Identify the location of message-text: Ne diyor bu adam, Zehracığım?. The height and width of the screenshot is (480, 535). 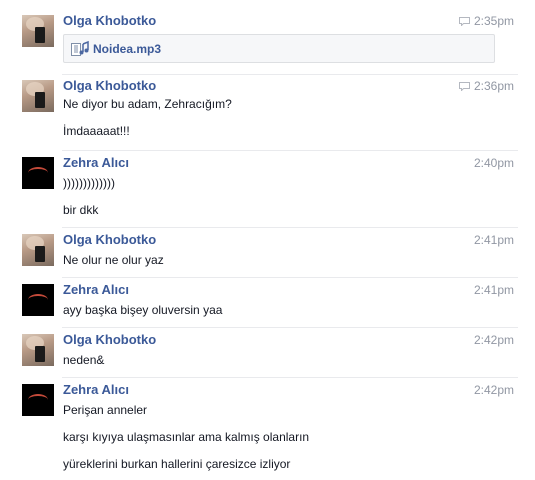
(147, 104).